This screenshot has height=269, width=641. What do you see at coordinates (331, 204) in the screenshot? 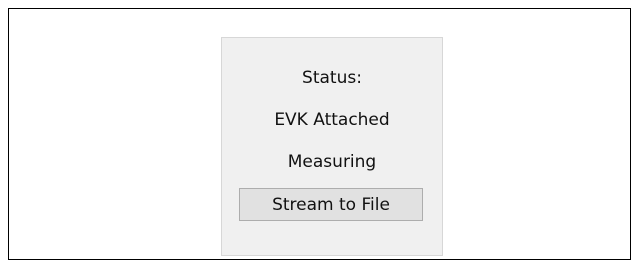
I see `stream-to-file-button: Stream to File` at bounding box center [331, 204].